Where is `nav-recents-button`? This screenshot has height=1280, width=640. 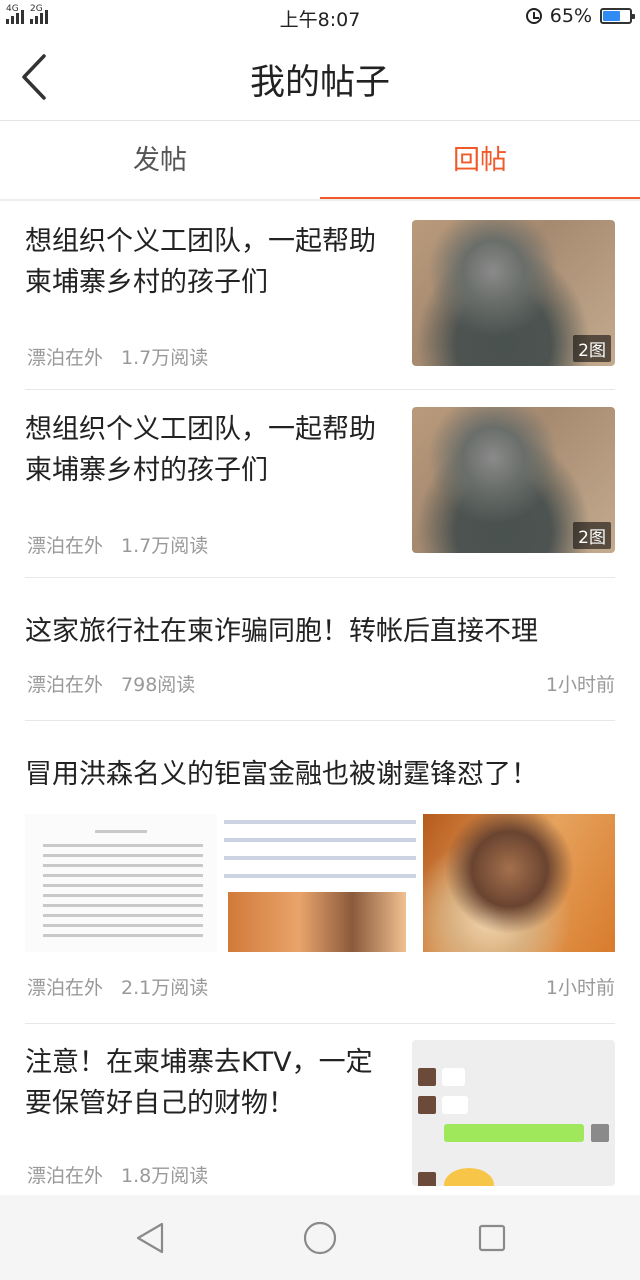
nav-recents-button is located at coordinates (492, 1238).